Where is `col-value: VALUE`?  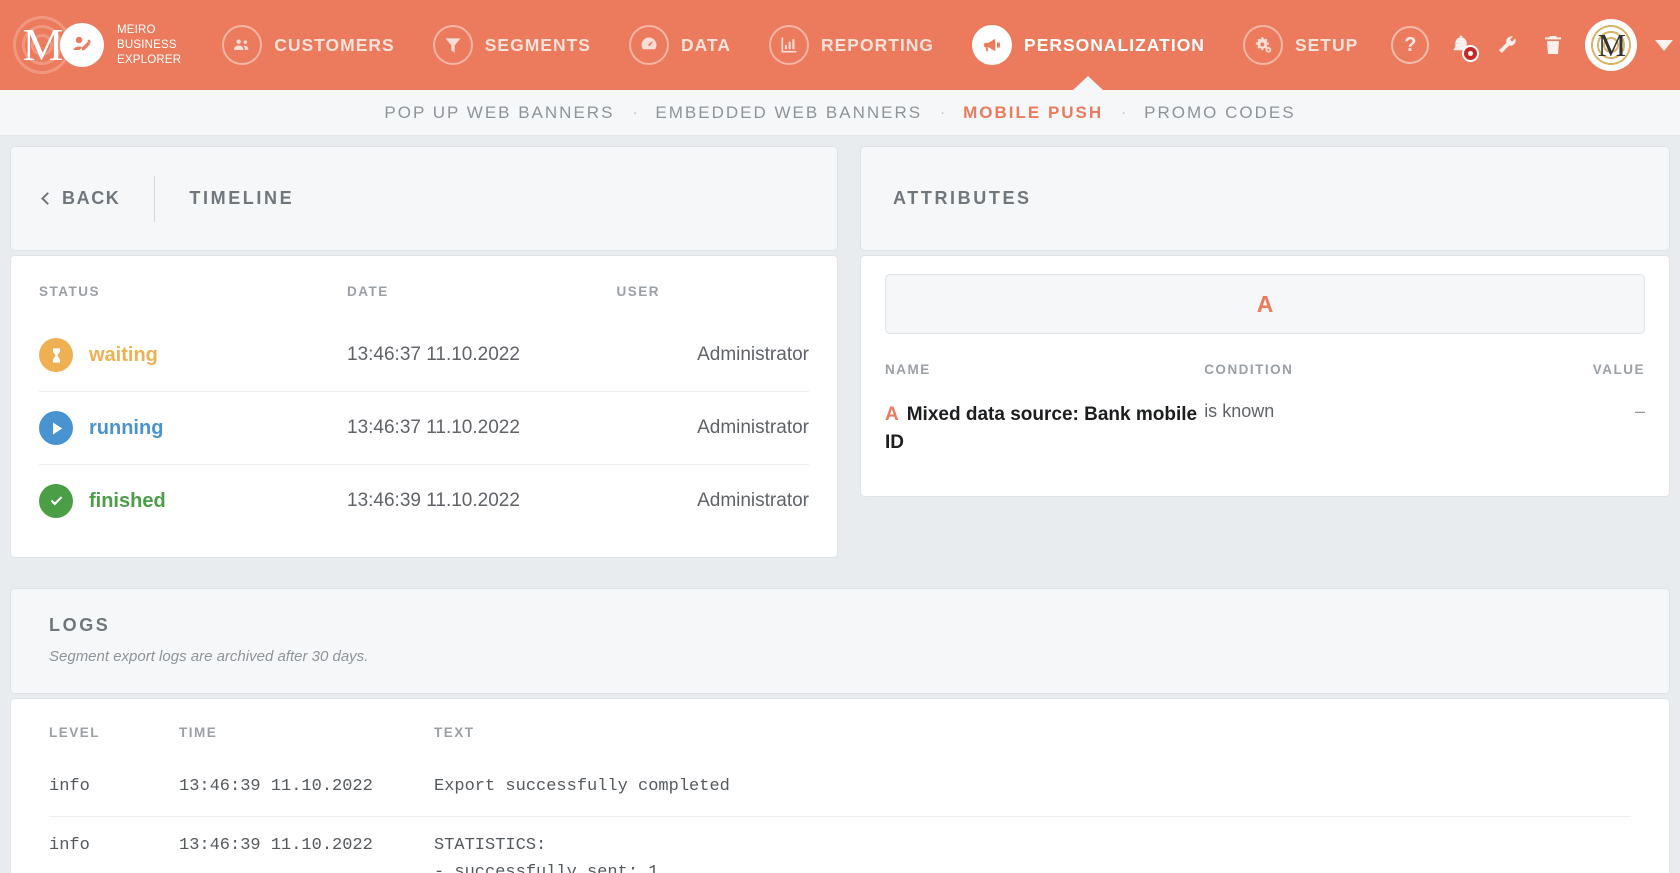 col-value: VALUE is located at coordinates (1618, 369).